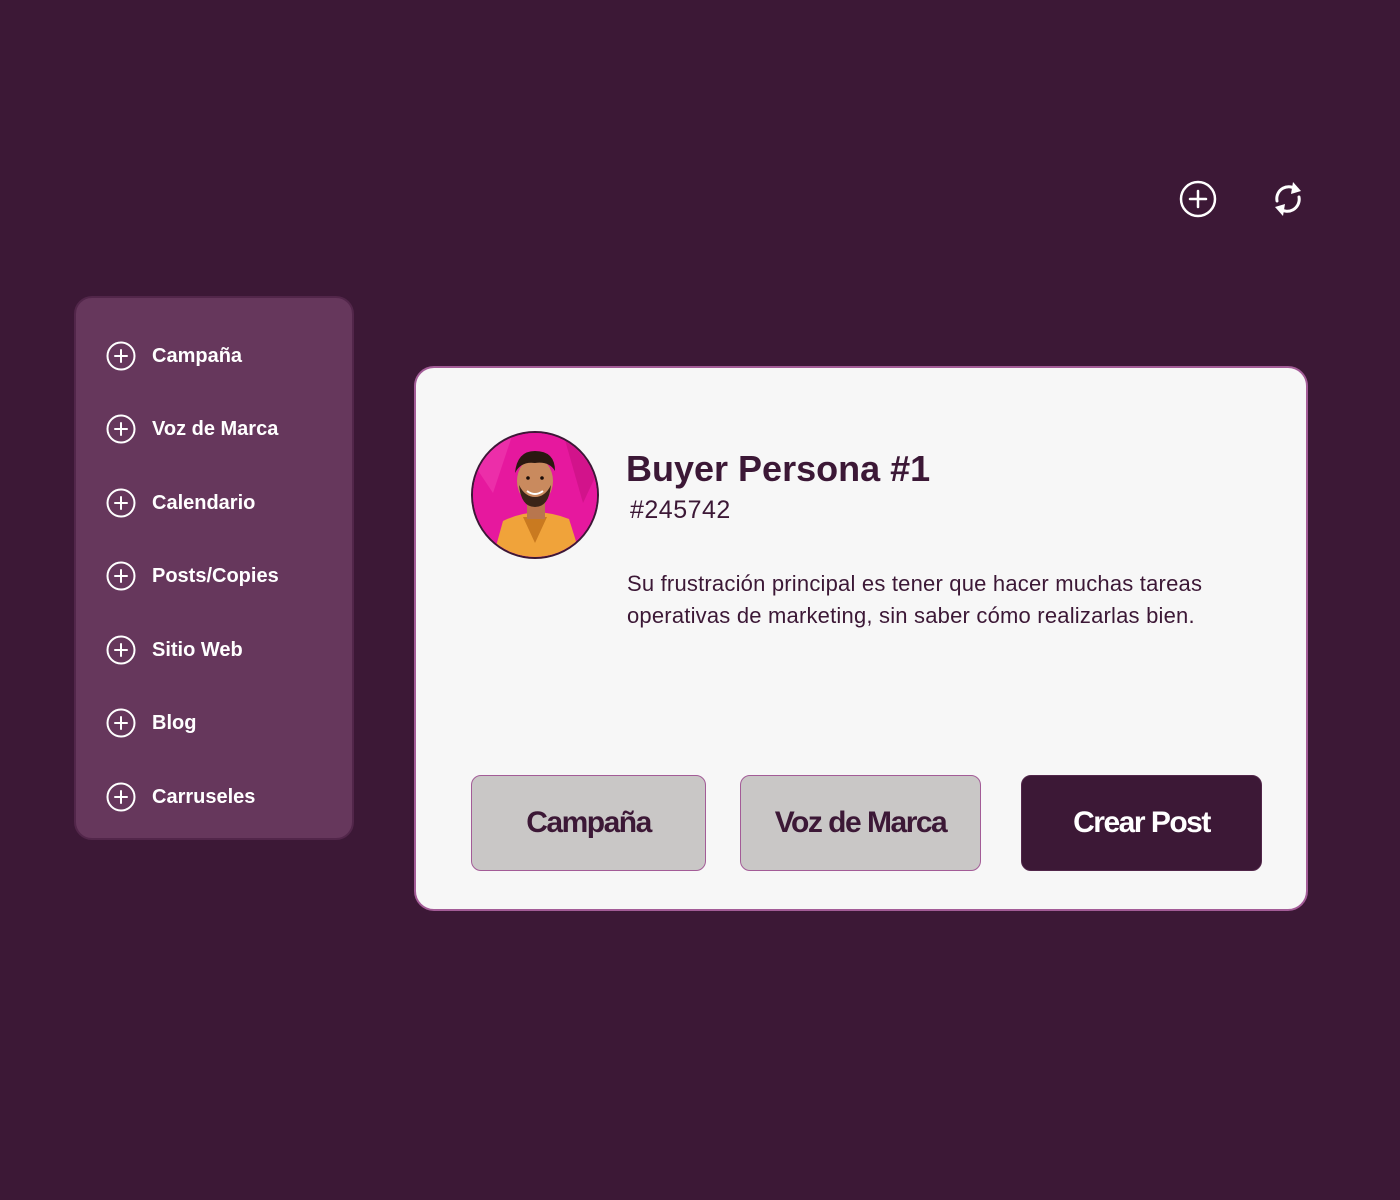 The width and height of the screenshot is (1400, 1200). Describe the element at coordinates (215, 575) in the screenshot. I see `sidebar-item-label: Posts/Copies` at that location.